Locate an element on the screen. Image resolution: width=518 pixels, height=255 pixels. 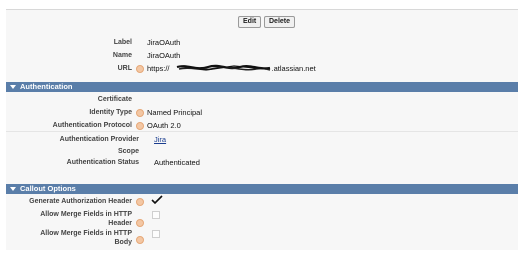
url-suffix: .atlassian.net is located at coordinates (293, 68).